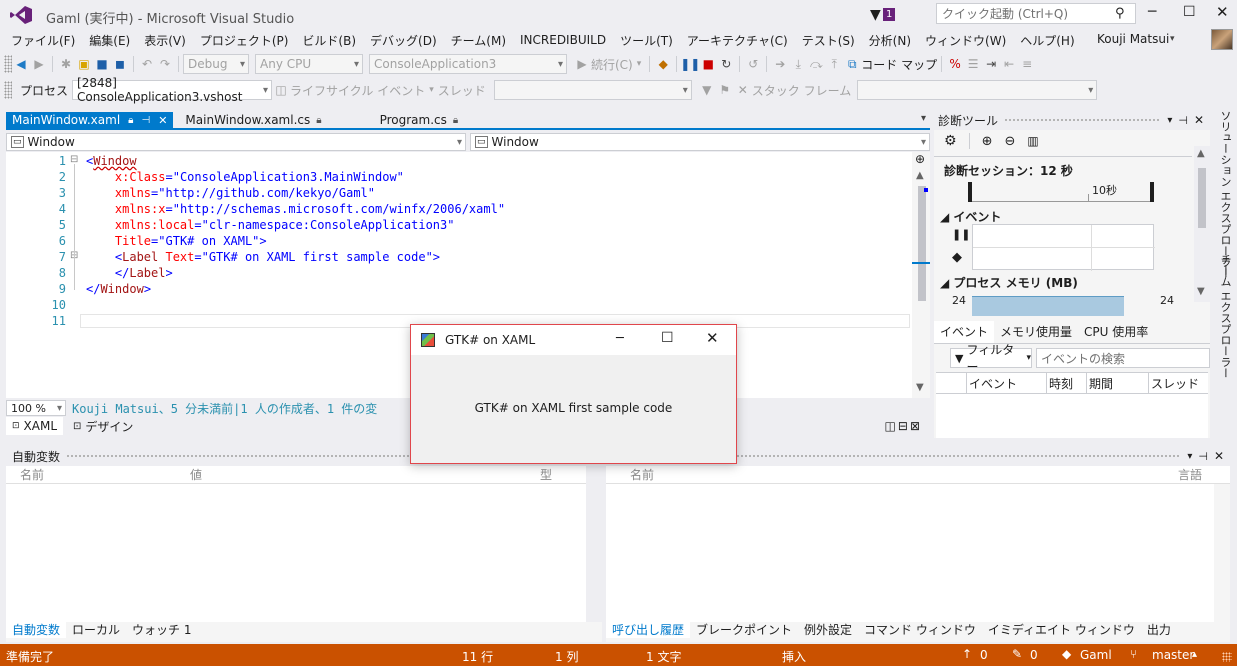 The width and height of the screenshot is (1237, 666). Describe the element at coordinates (991, 64) in the screenshot. I see `indent-icon: ⇥` at that location.